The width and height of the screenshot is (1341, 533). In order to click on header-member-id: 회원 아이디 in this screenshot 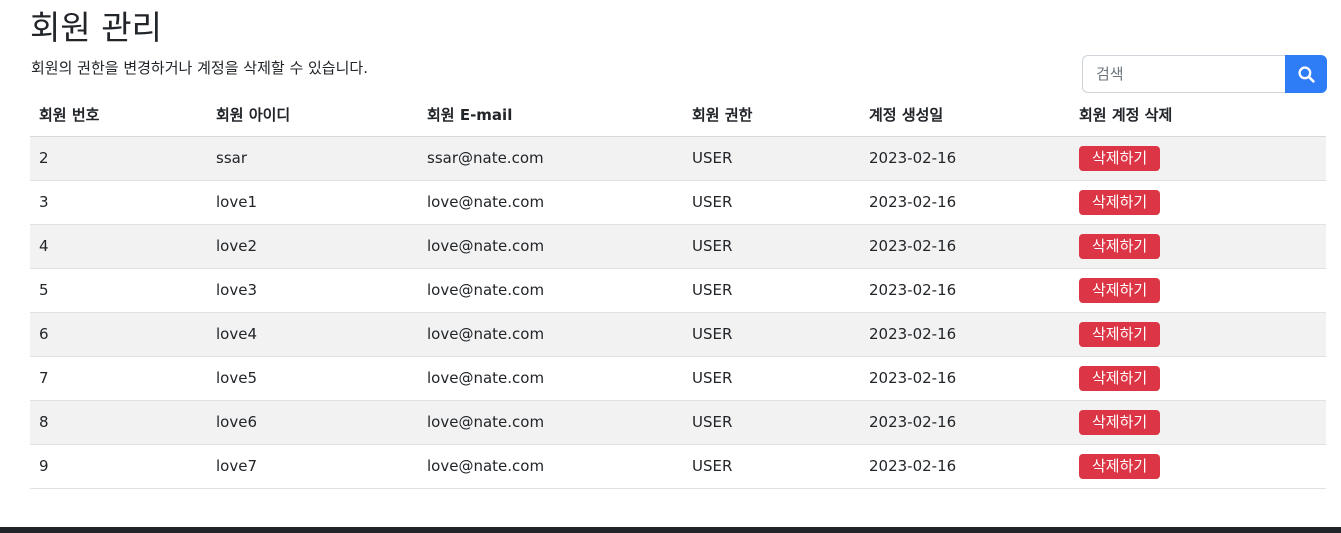, I will do `click(312, 115)`.